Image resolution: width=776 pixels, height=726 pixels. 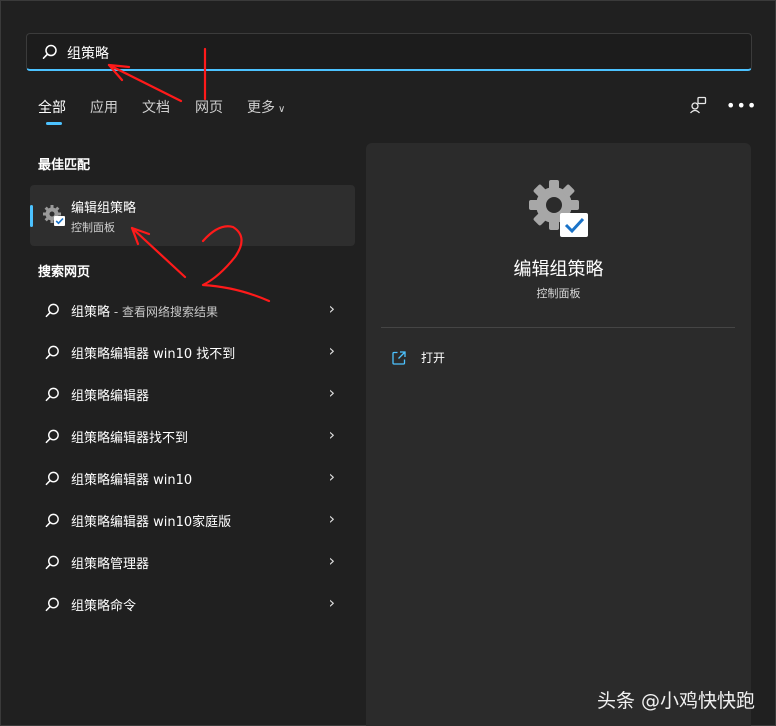 I want to click on tab-web: 网页, so click(x=209, y=107).